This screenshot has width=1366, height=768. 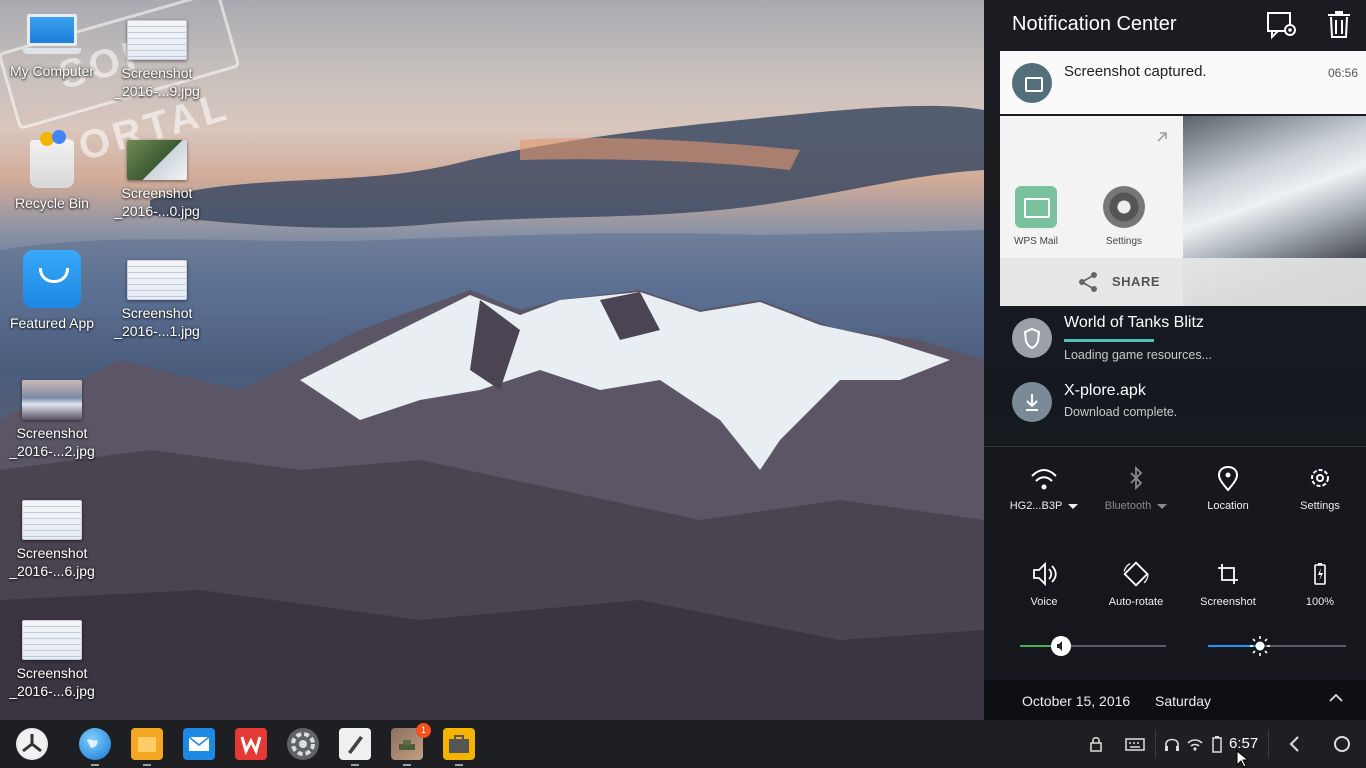 I want to click on qs-battery: 100%, so click(x=1320, y=584).